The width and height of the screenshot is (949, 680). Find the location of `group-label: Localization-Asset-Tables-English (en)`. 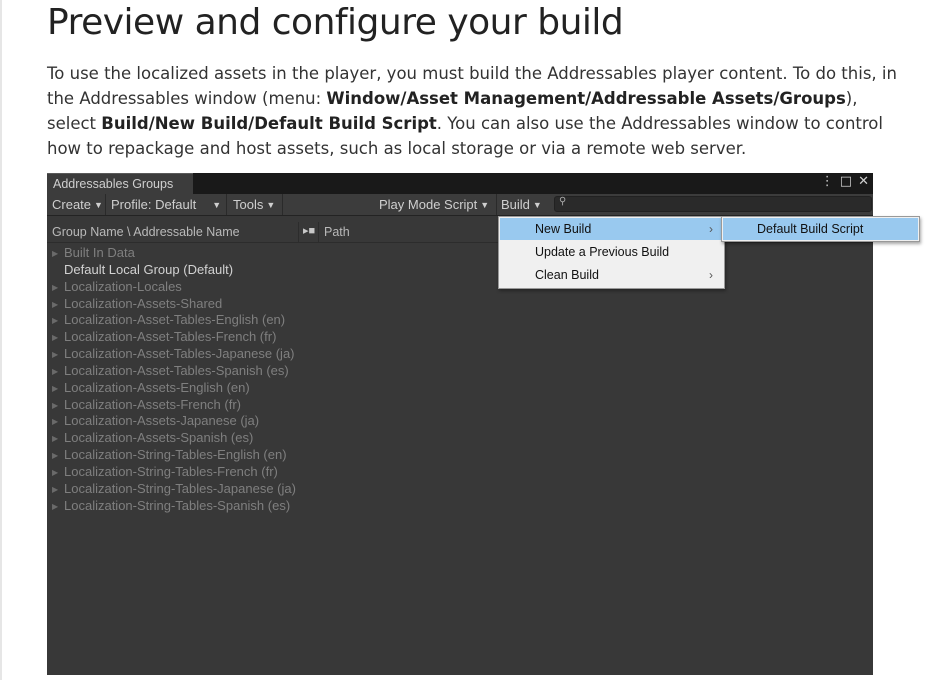

group-label: Localization-Asset-Tables-English (en) is located at coordinates (175, 320).